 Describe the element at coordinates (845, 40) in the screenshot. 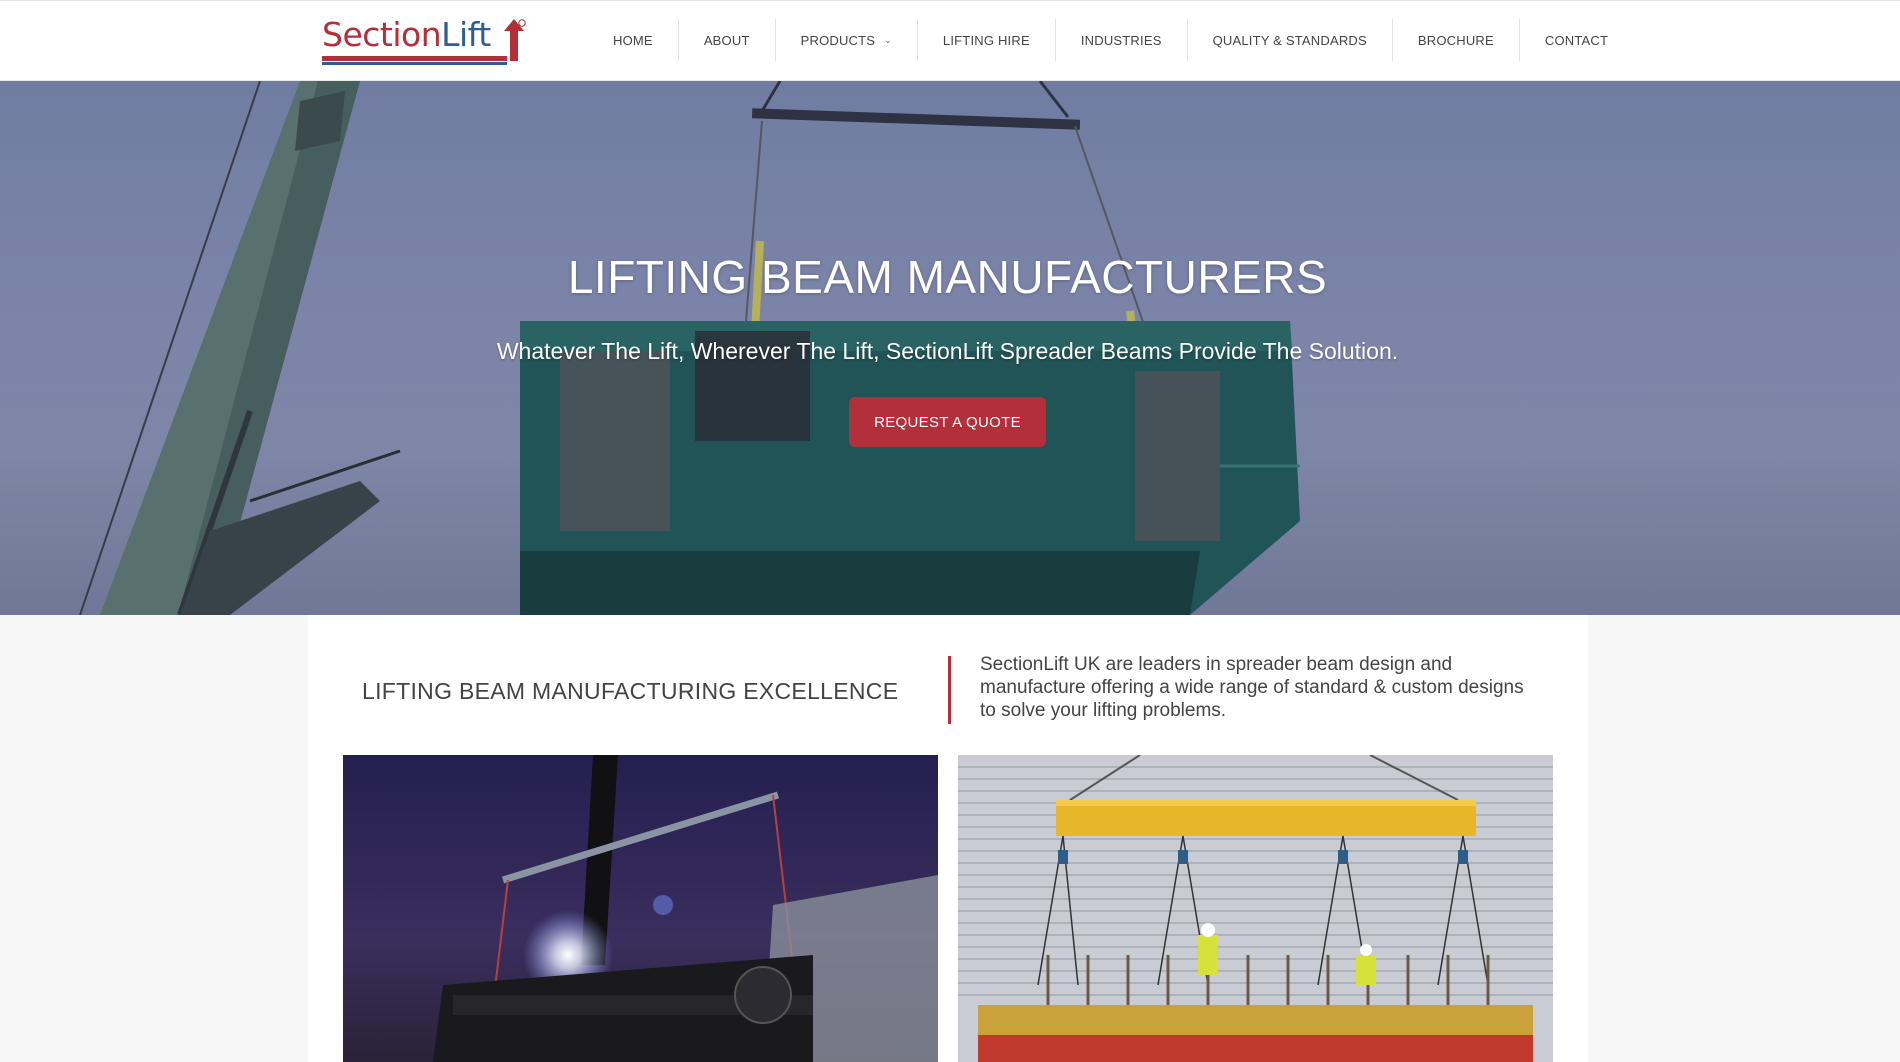

I see `nav-products: PRODUCTS ⌄` at that location.